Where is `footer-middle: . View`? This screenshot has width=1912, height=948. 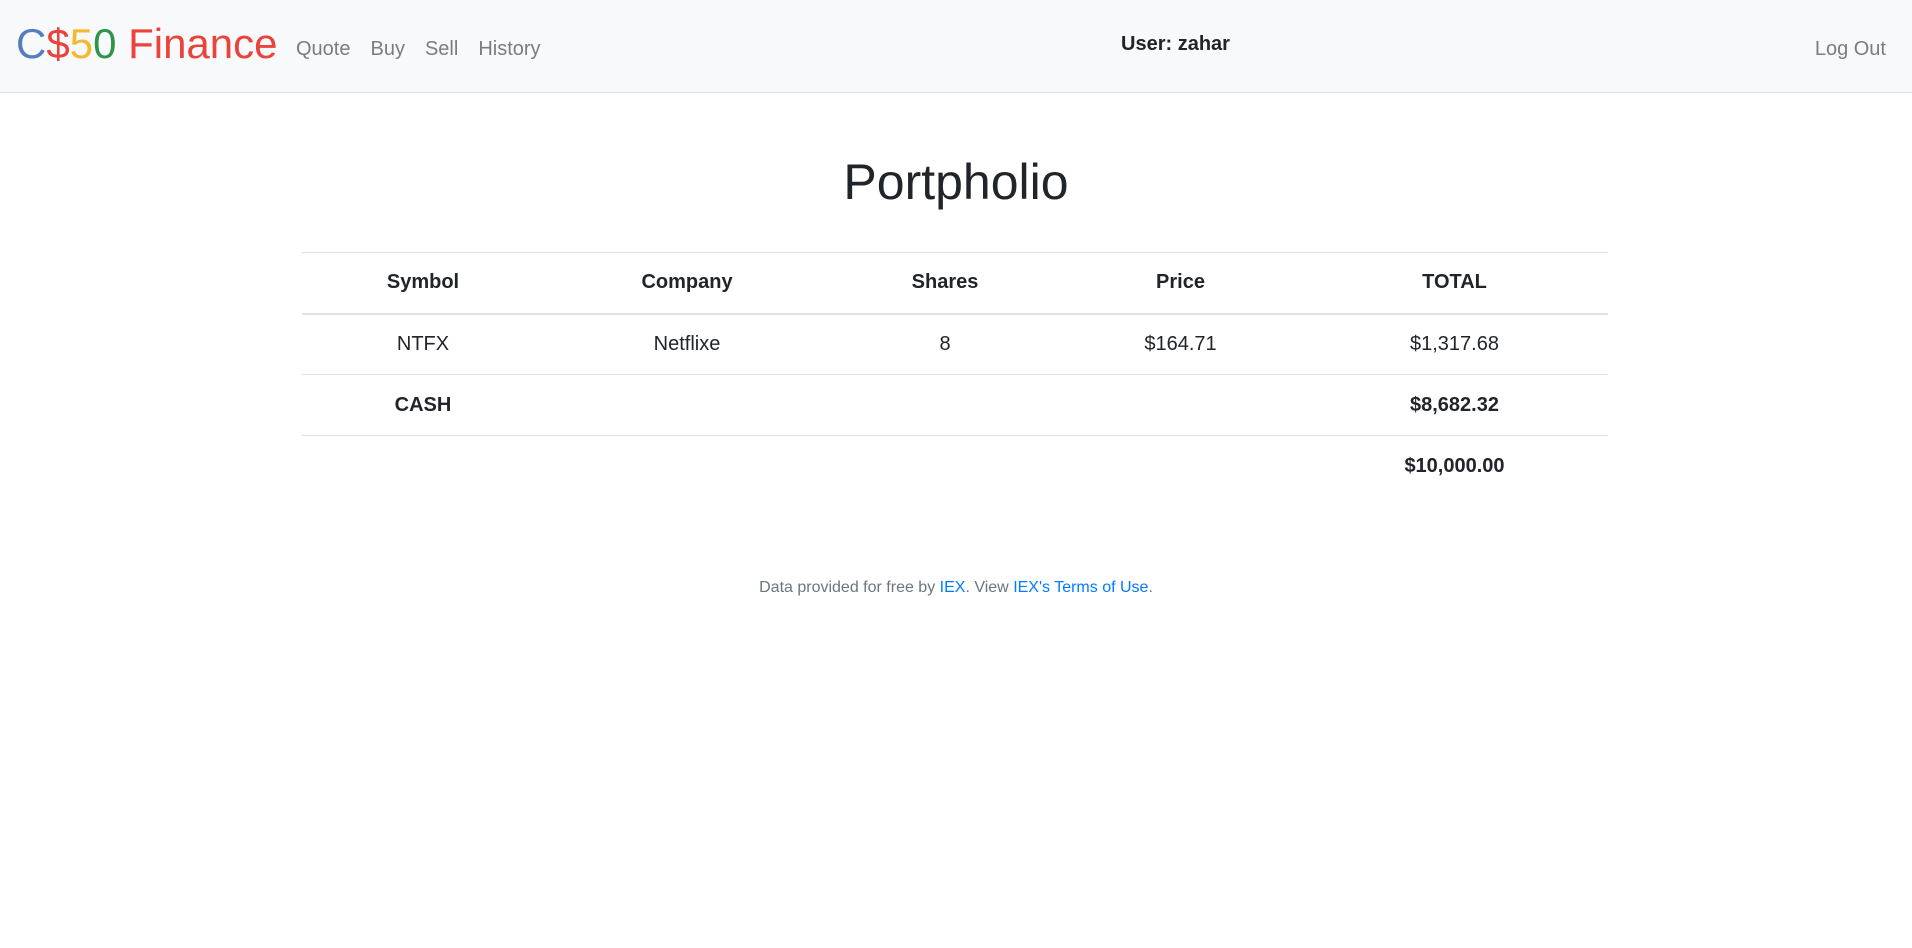
footer-middle: . View is located at coordinates (989, 587).